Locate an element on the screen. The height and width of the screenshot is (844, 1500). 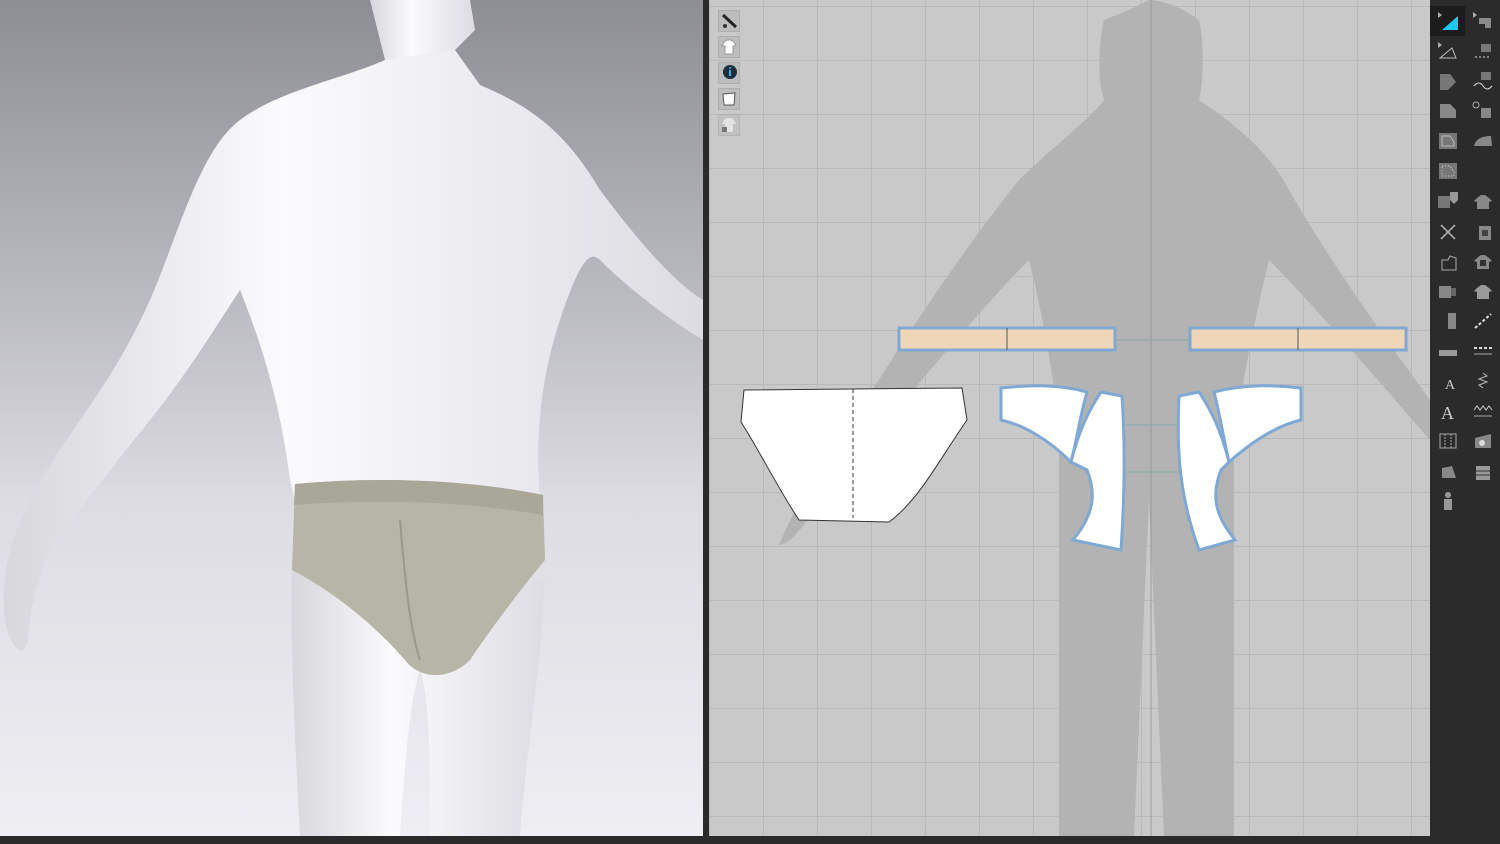
edit-texture-tool is located at coordinates (1482, 231).